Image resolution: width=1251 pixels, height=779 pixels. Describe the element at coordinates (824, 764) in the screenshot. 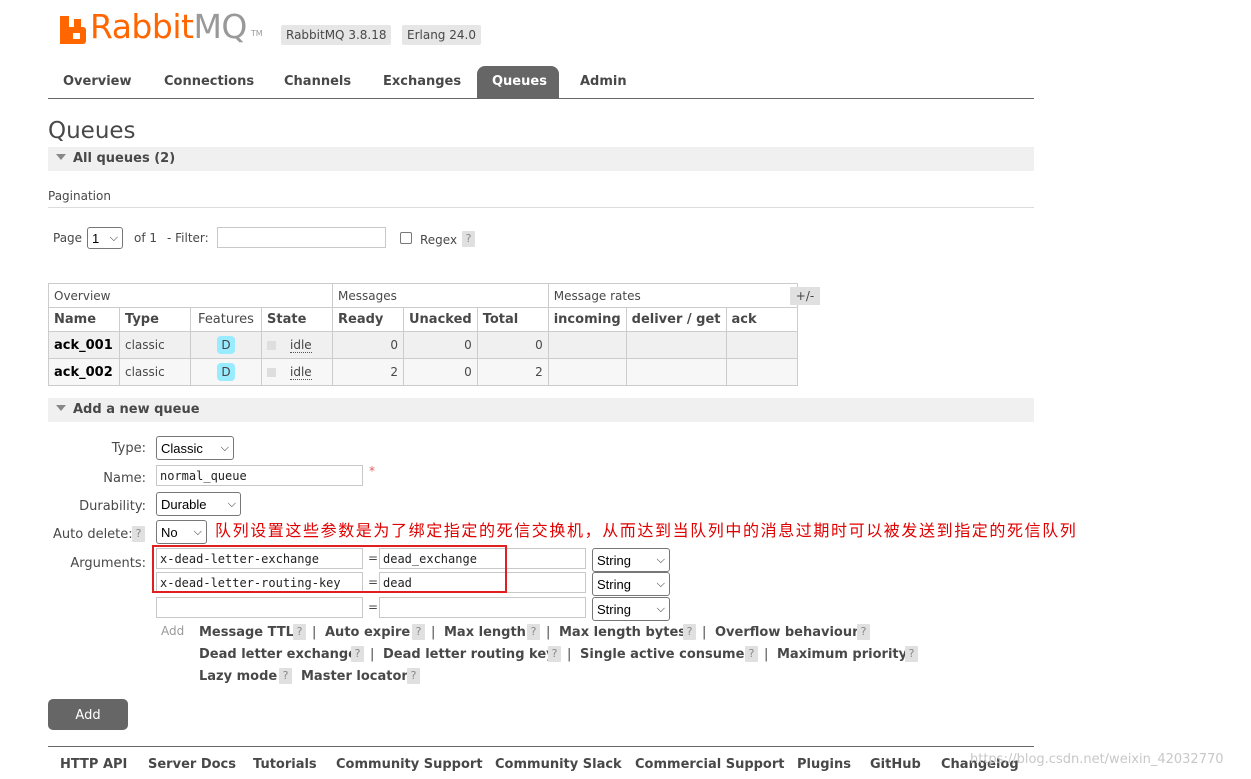

I see `footer-link-plugins: Plugins` at that location.